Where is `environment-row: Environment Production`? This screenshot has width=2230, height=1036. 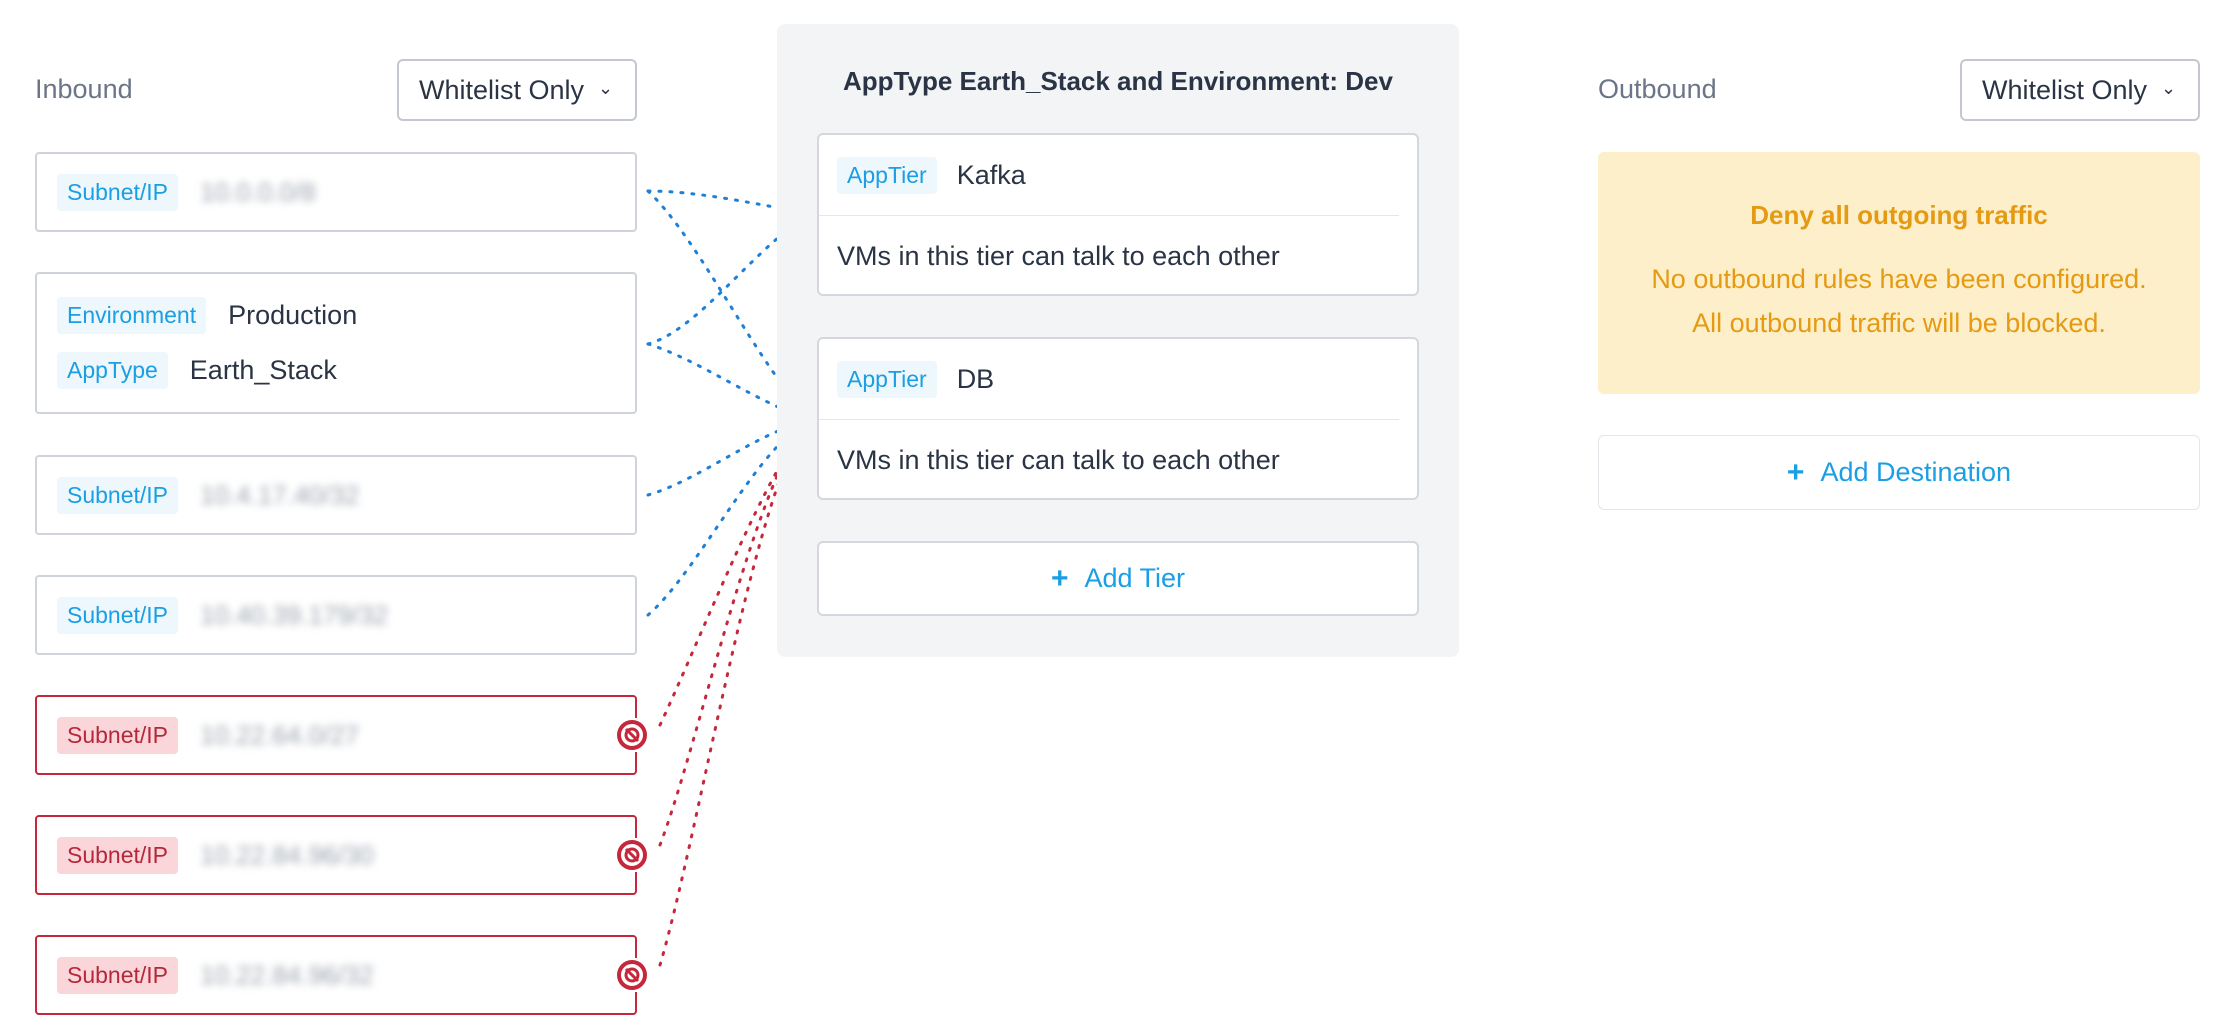
environment-row: Environment Production is located at coordinates (207, 315).